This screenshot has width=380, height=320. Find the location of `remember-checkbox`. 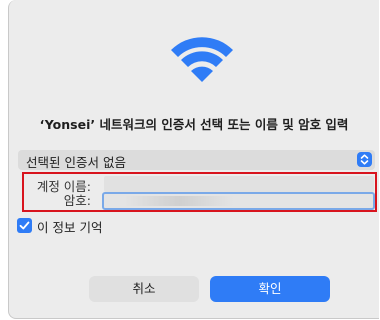

remember-checkbox is located at coordinates (24, 225).